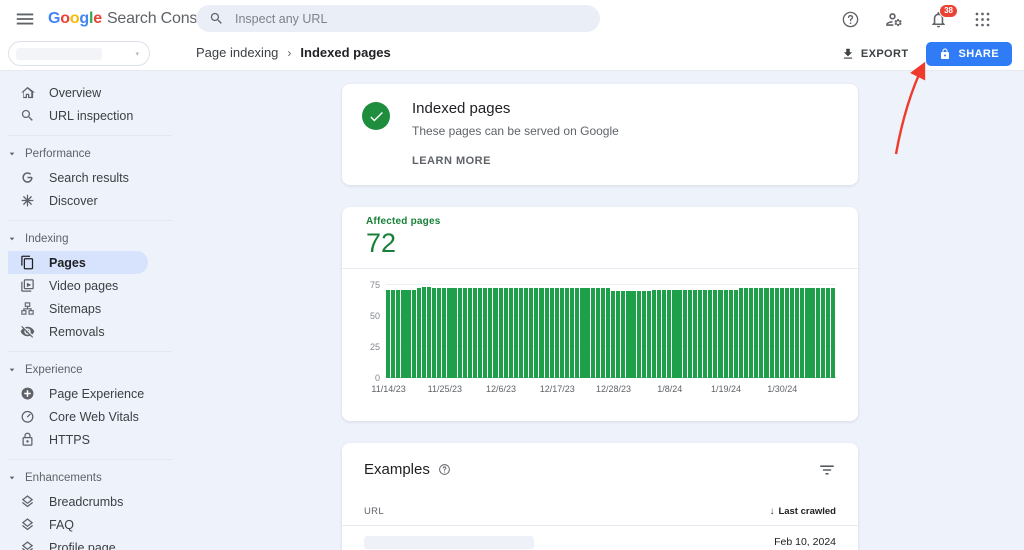 The image size is (1024, 550). I want to click on sidebar-item-sitemaps: Sitemaps, so click(78, 308).